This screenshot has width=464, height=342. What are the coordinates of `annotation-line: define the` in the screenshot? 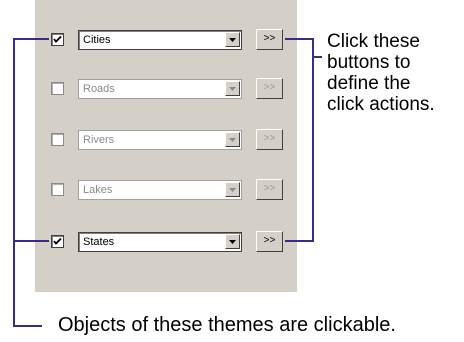 It's located at (369, 83).